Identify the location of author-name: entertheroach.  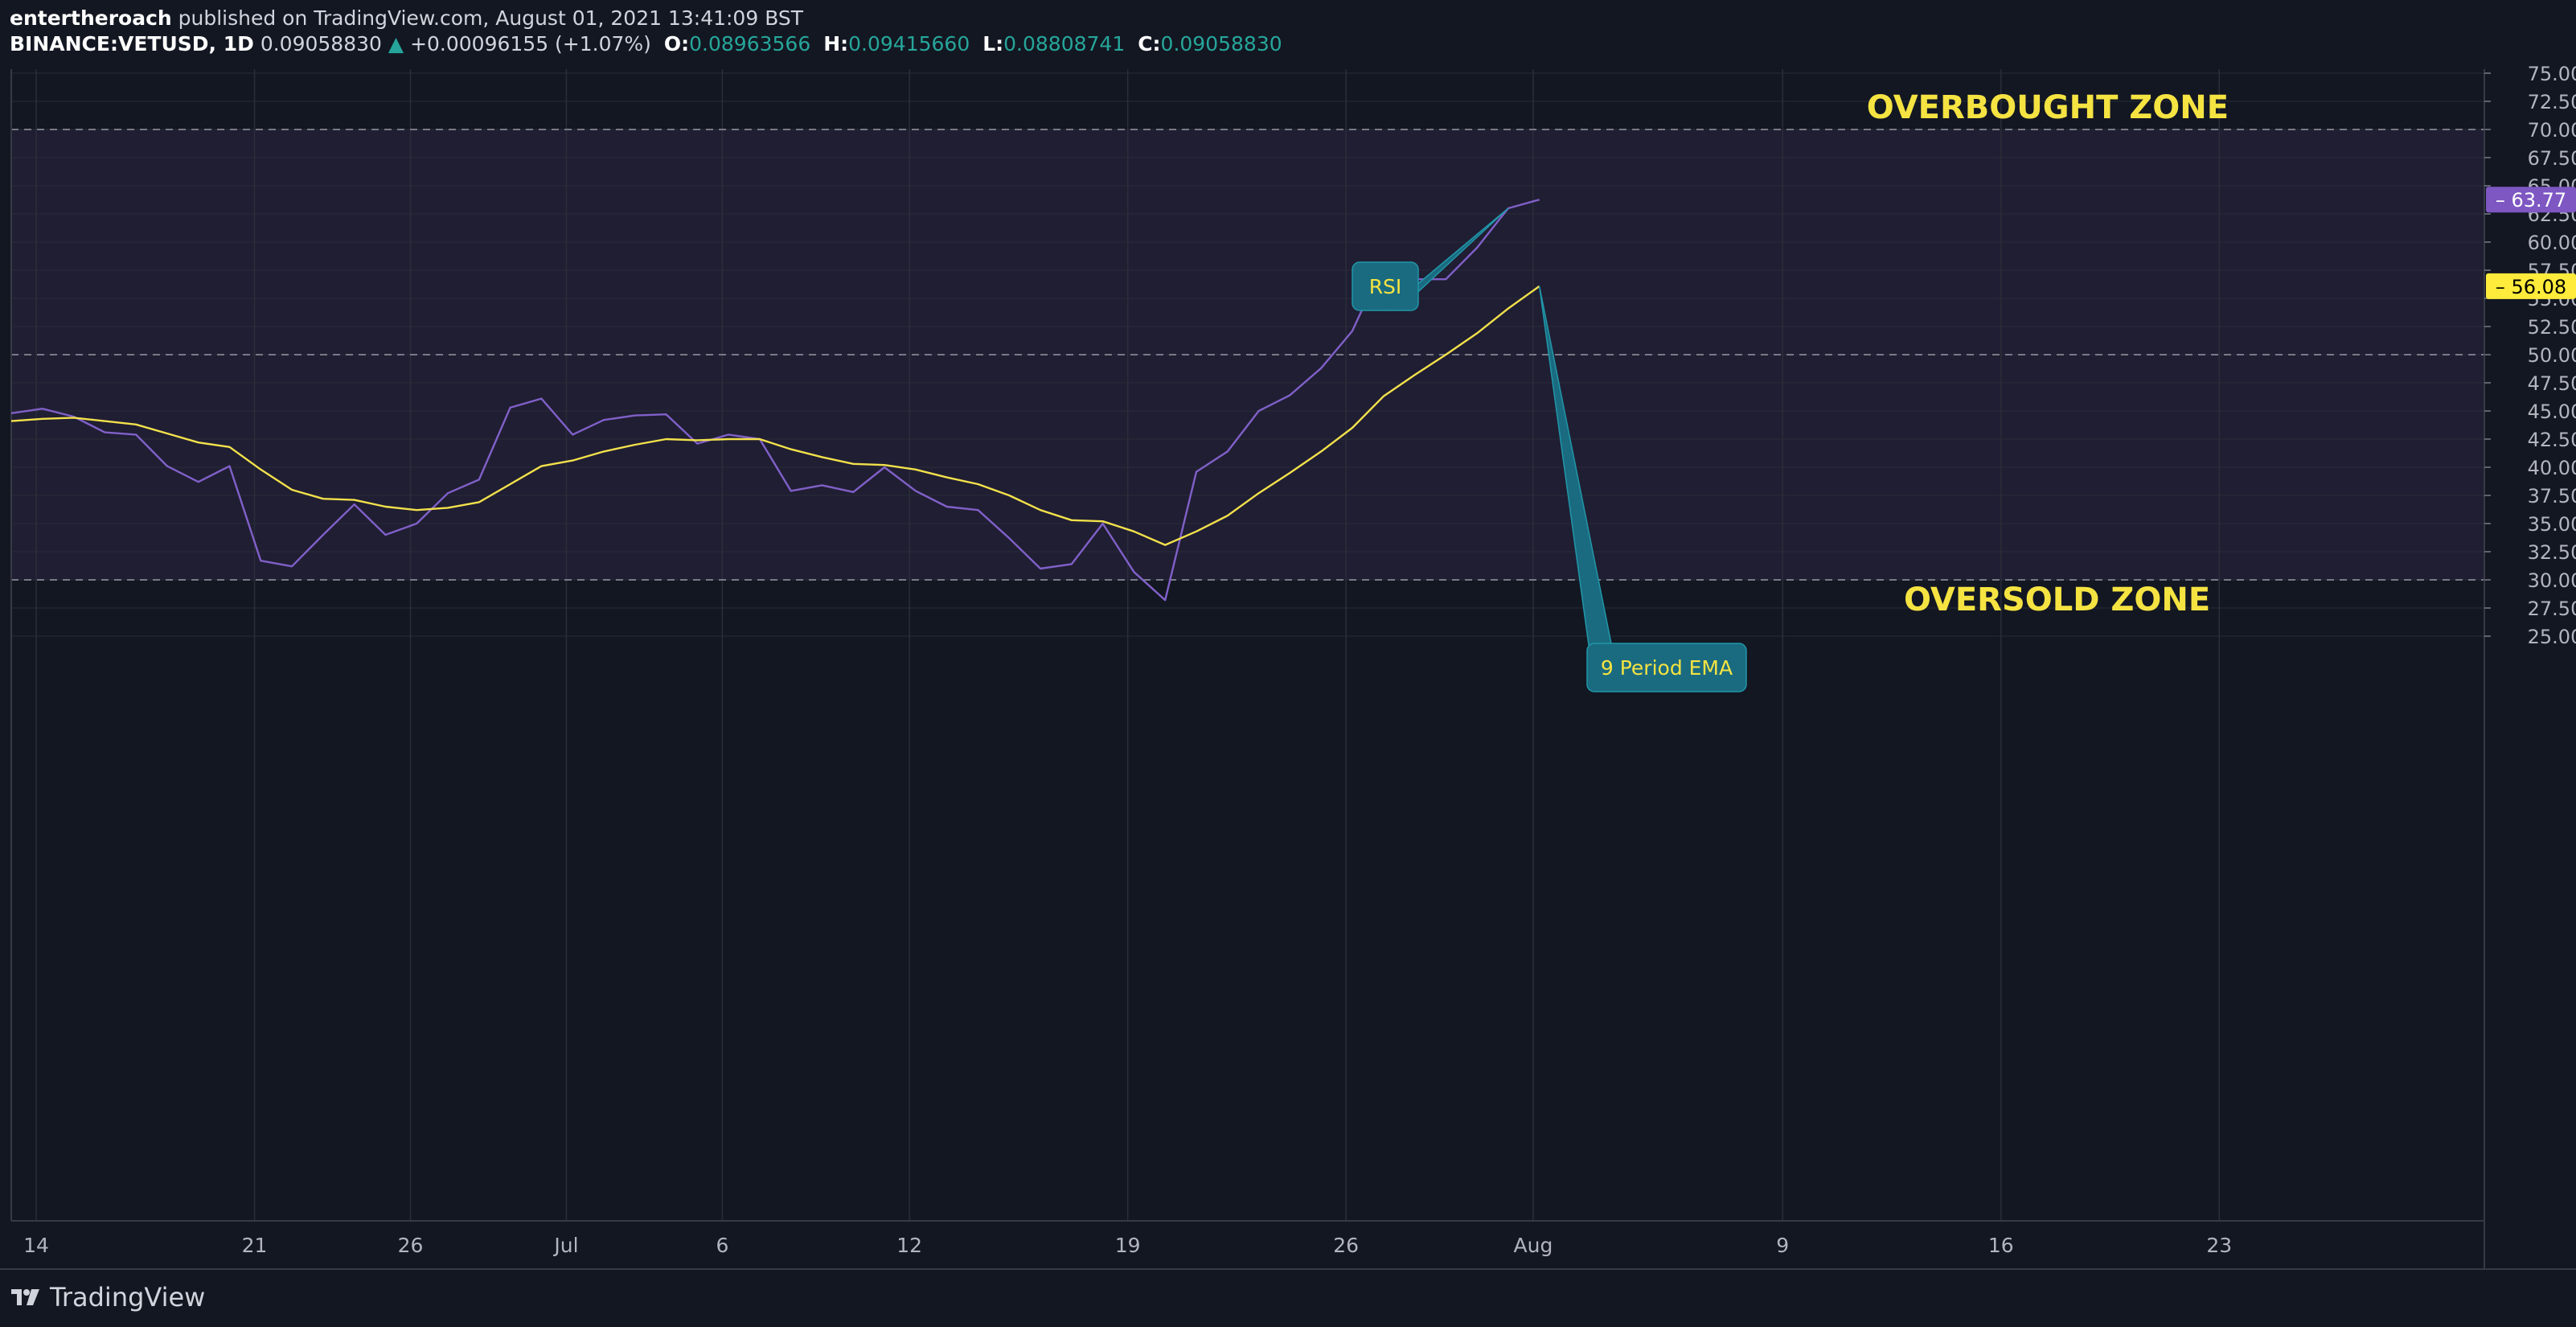
(91, 18).